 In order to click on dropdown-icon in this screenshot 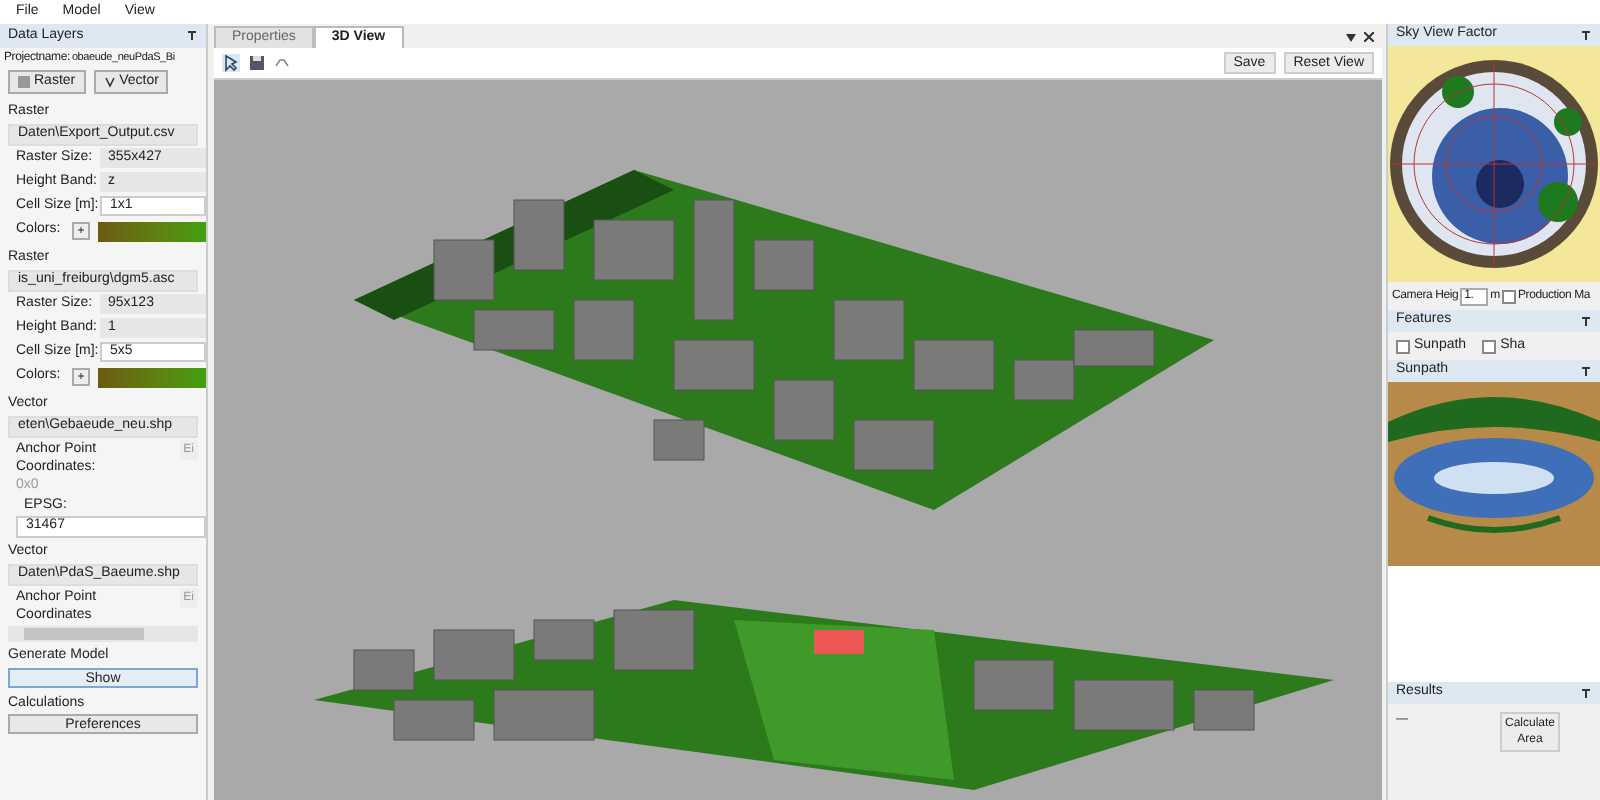, I will do `click(1351, 38)`.